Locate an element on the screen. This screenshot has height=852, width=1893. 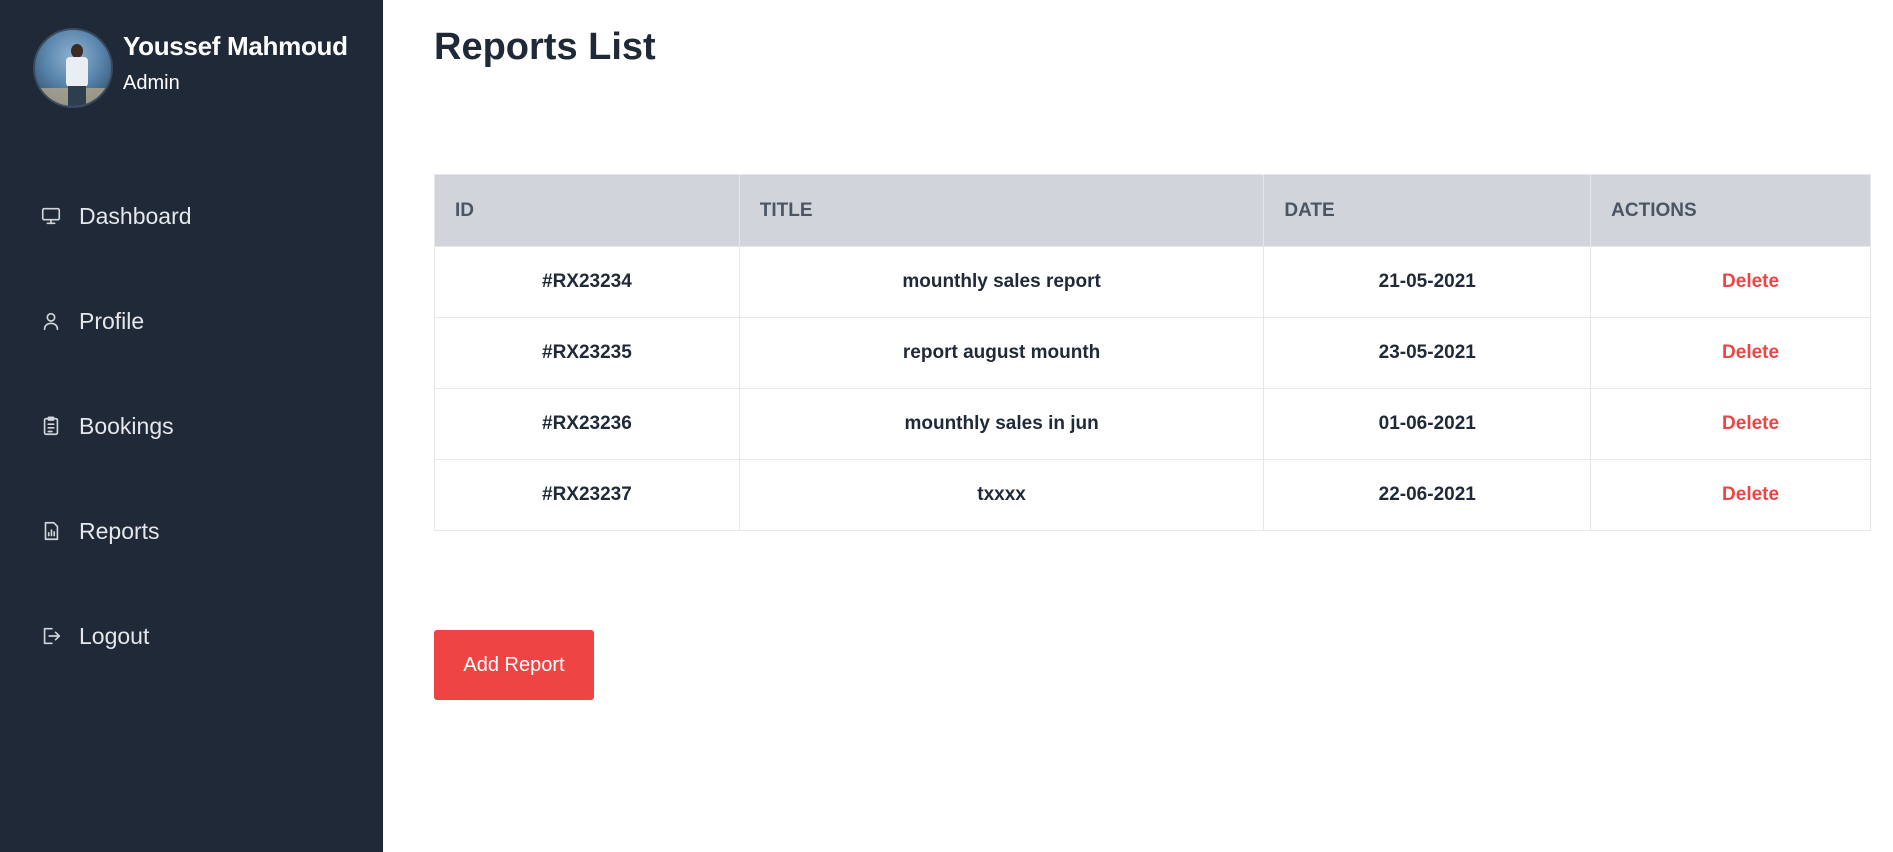
monitor-icon is located at coordinates (51, 216).